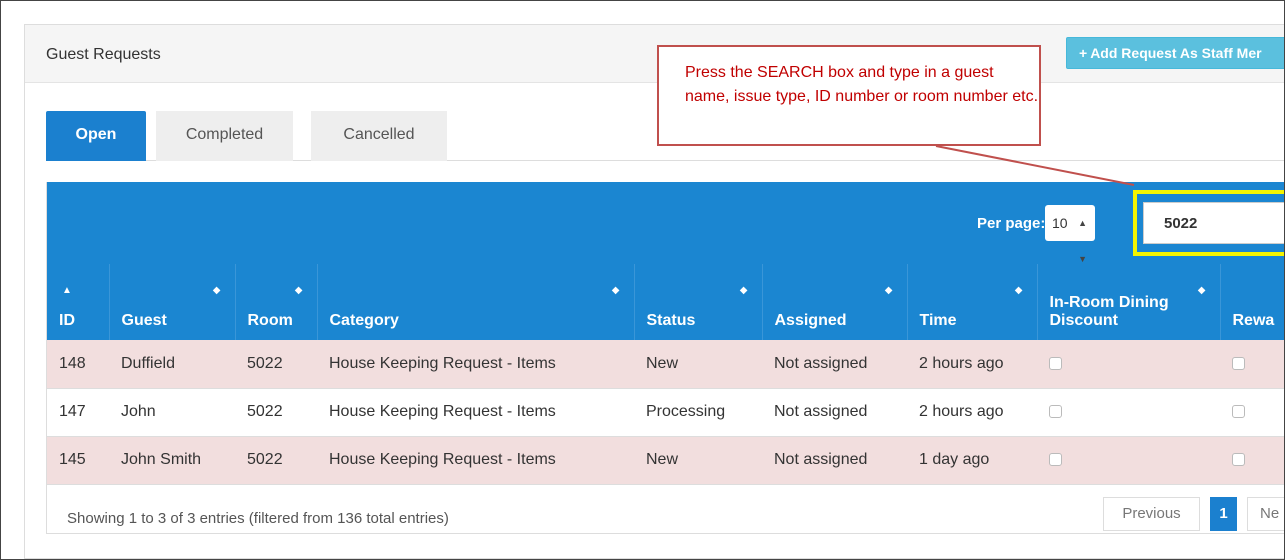  Describe the element at coordinates (172, 302) in the screenshot. I see `column-header-guest: ◆ Guest` at that location.